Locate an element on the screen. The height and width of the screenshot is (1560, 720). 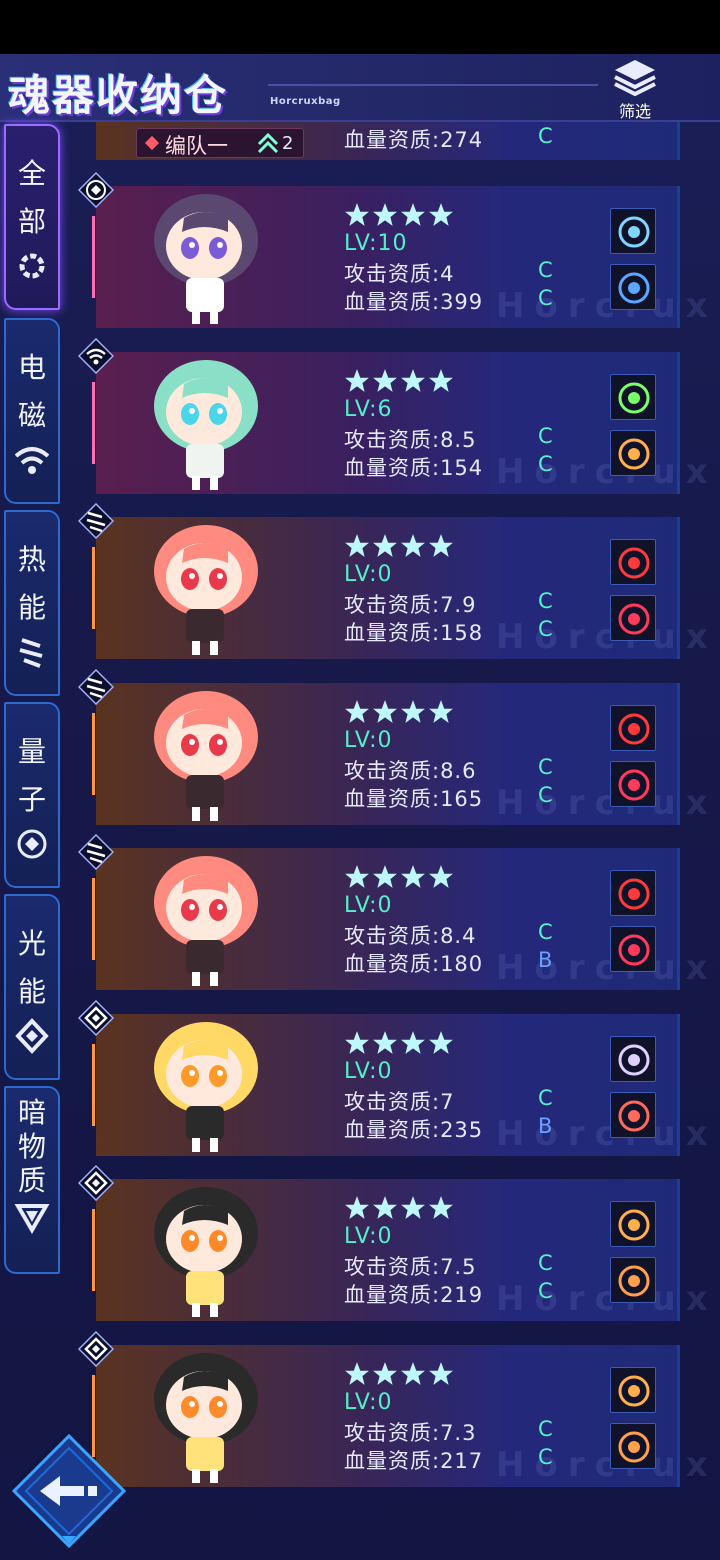
list-item: Horcrux LV:0 攻击资质:7.3 C 血量资质:217 C is located at coordinates (393, 1408).